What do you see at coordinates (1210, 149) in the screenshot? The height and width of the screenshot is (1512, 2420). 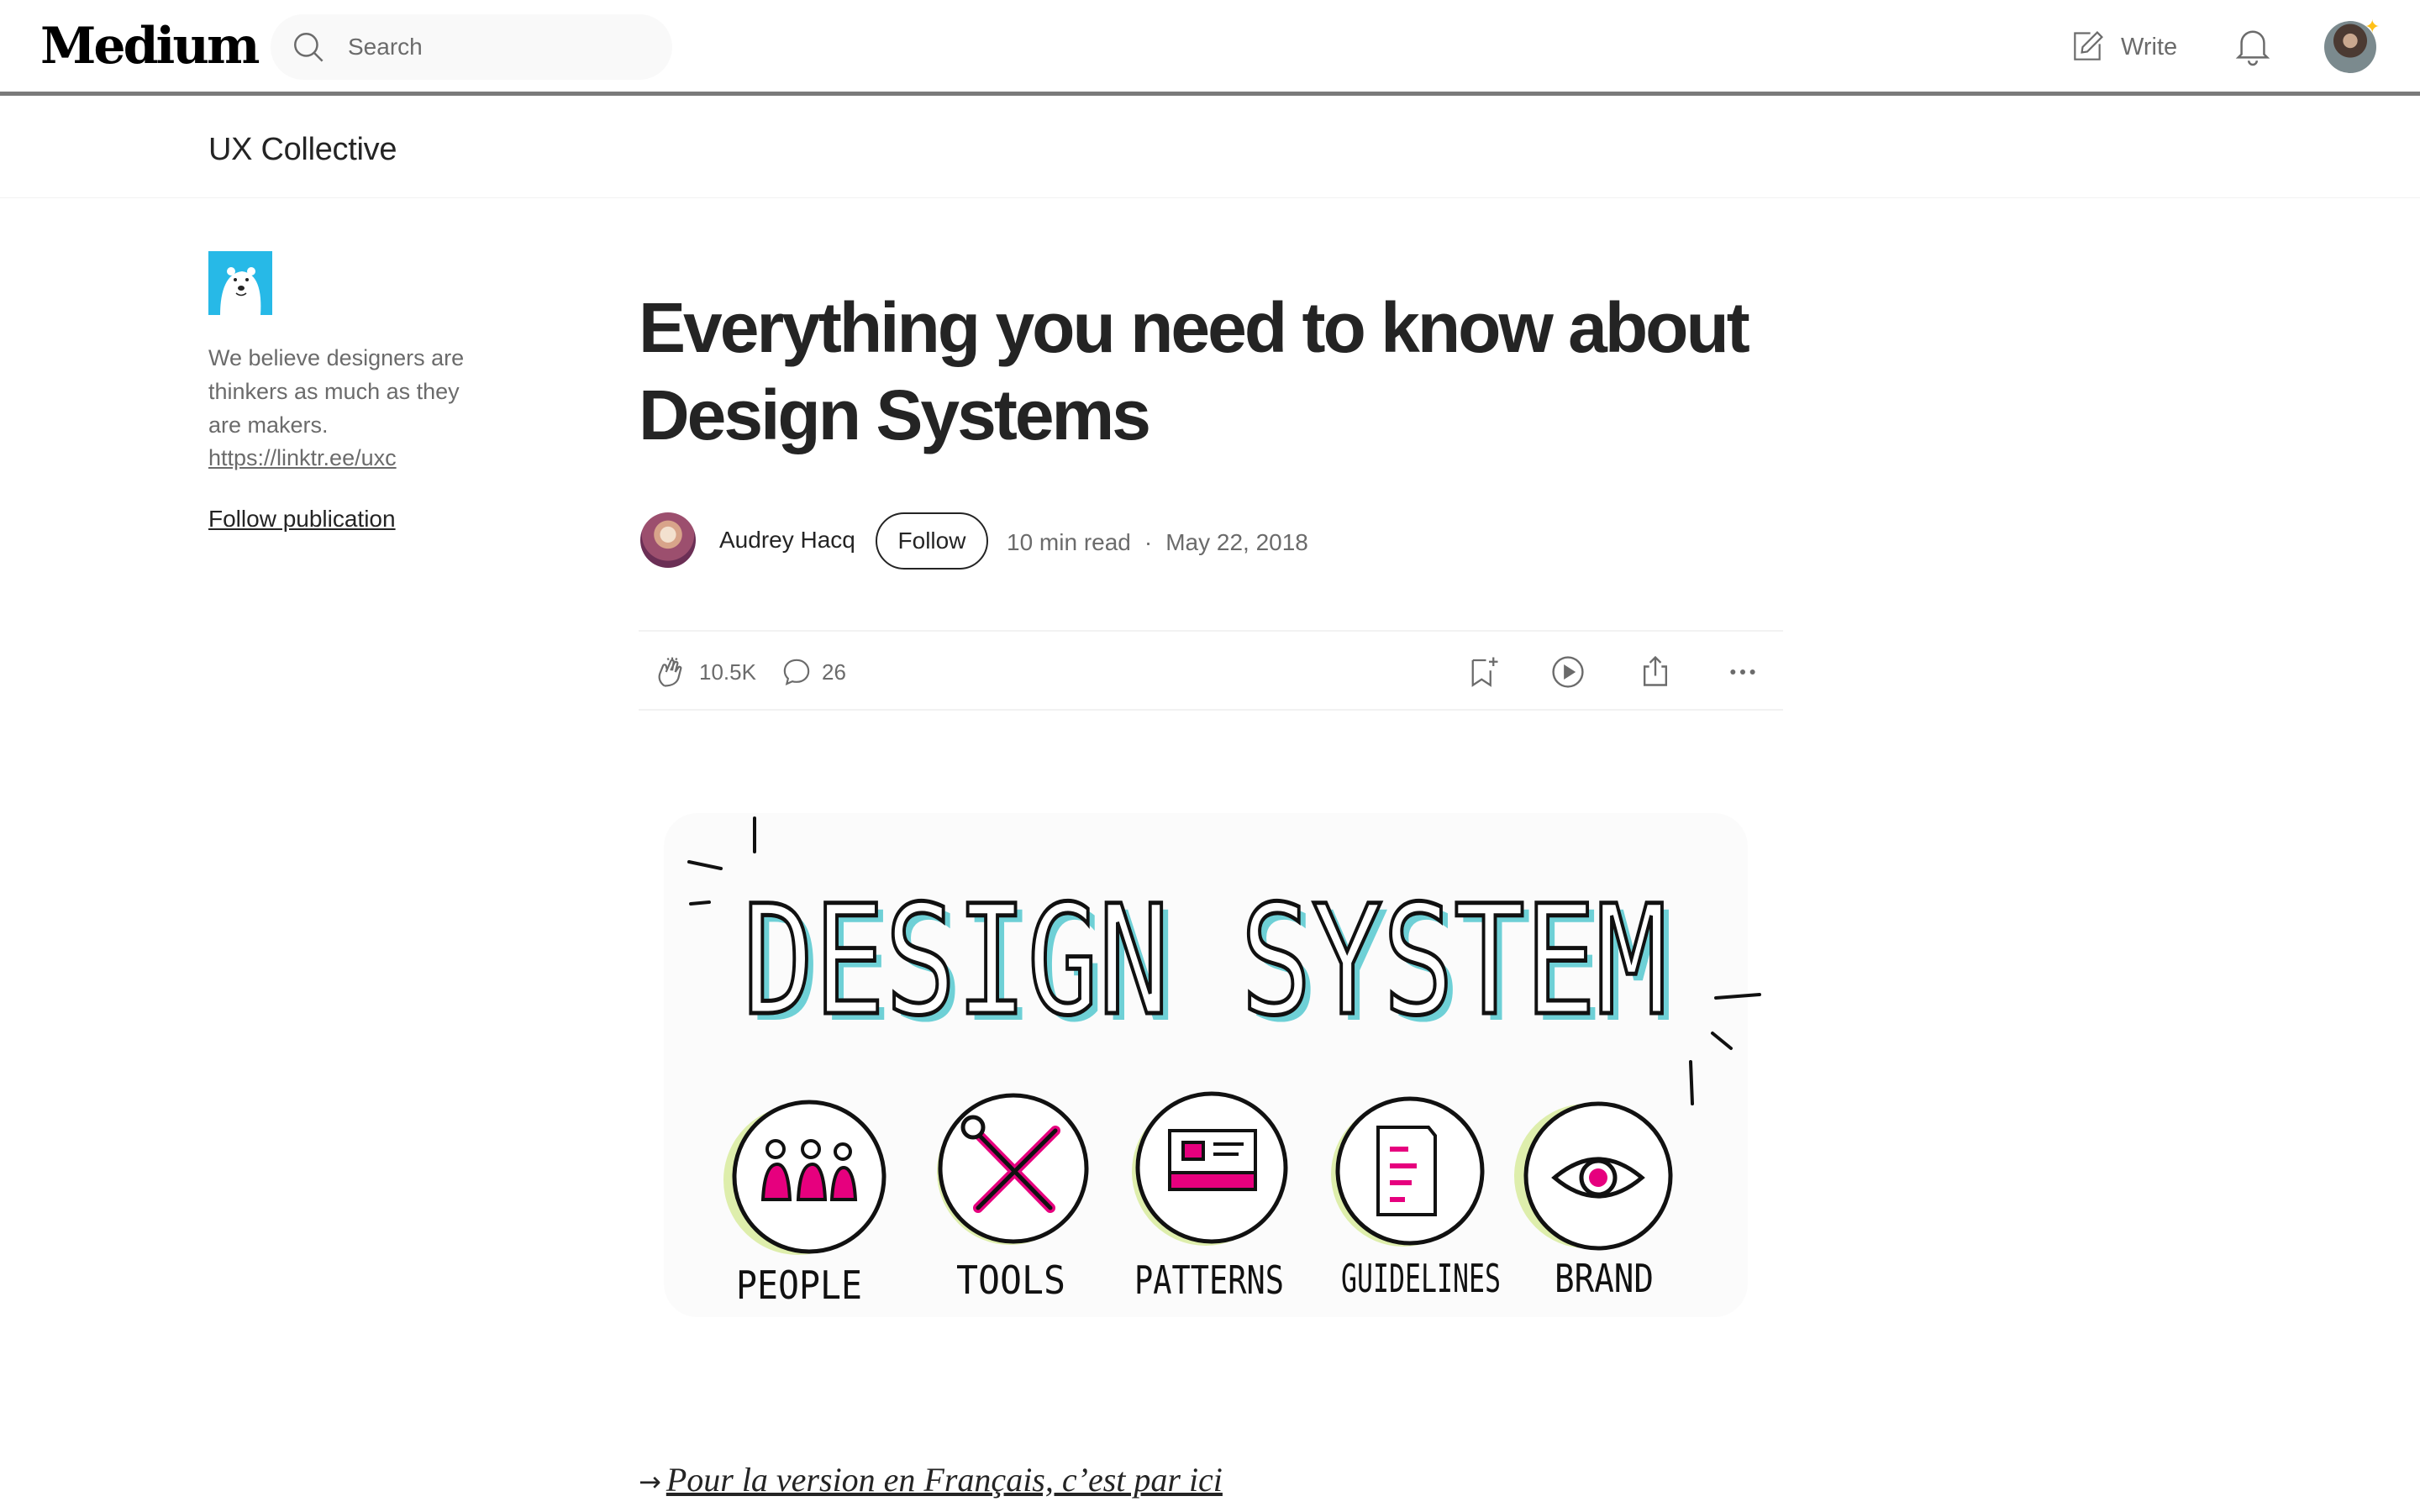 I see `publication-header: UX Collective` at bounding box center [1210, 149].